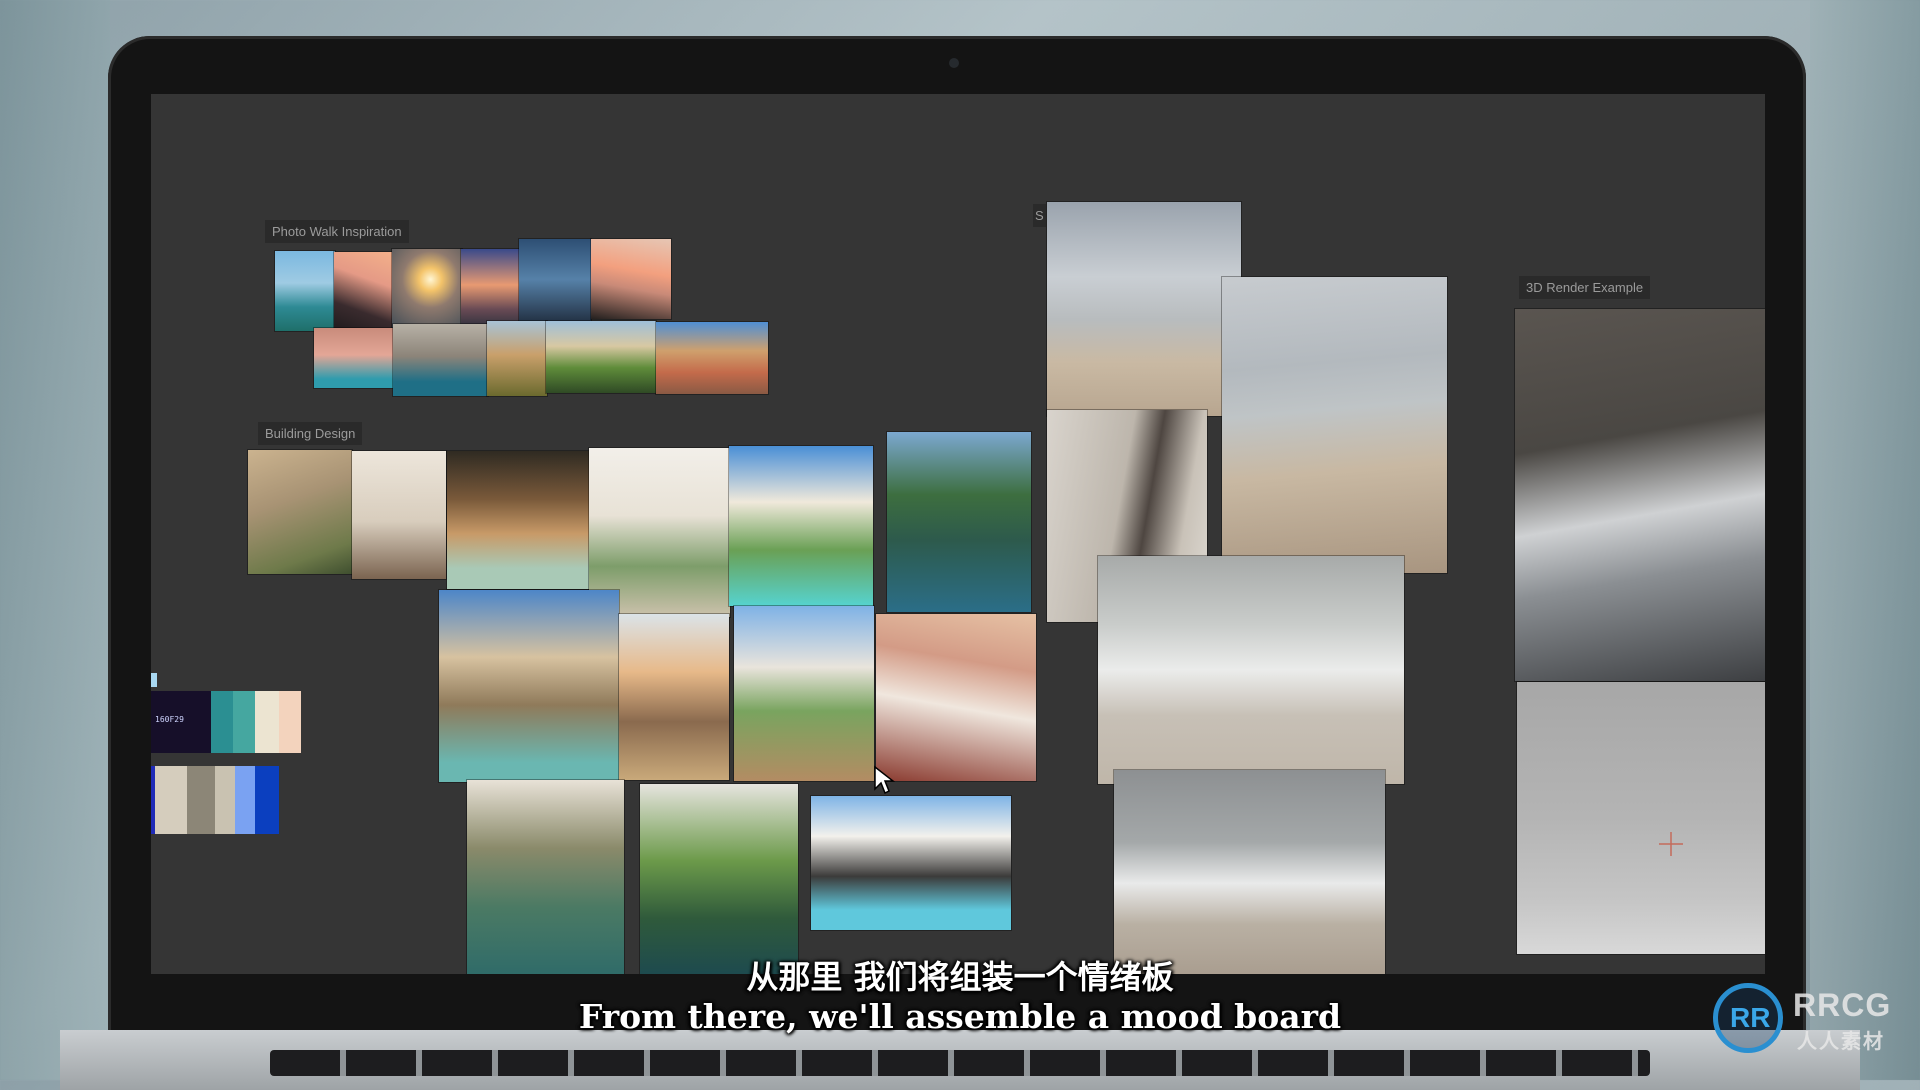 Image resolution: width=1920 pixels, height=1090 pixels. What do you see at coordinates (960, 1016) in the screenshot?
I see `subtitle-english: From there, we'll assemble a mood board` at bounding box center [960, 1016].